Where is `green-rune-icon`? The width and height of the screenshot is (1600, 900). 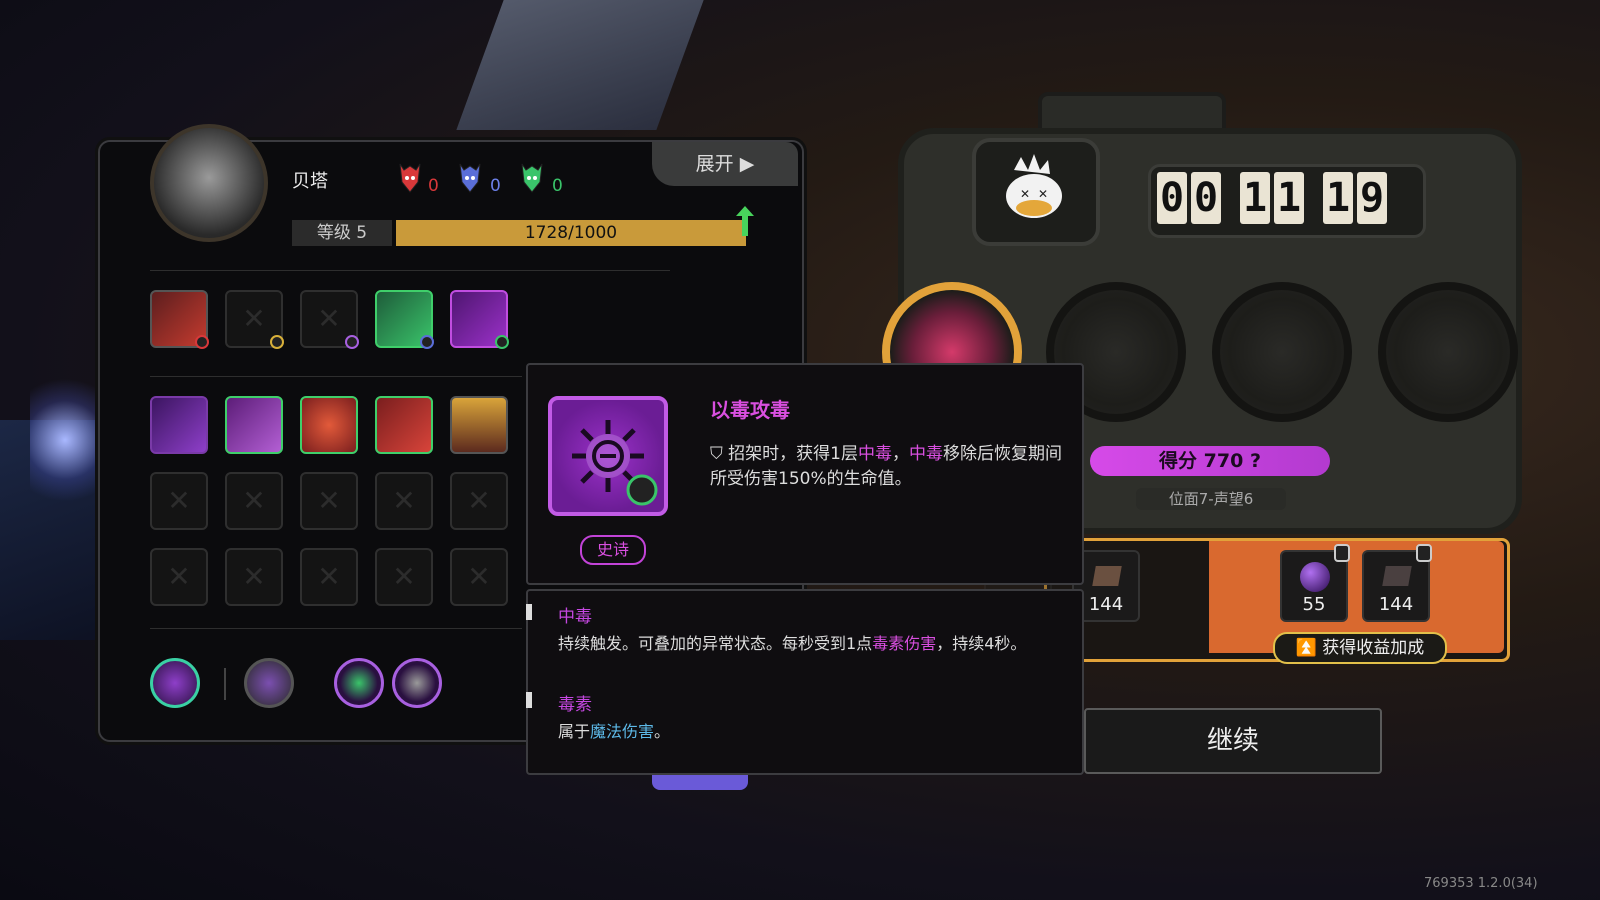
green-rune-icon is located at coordinates (532, 177).